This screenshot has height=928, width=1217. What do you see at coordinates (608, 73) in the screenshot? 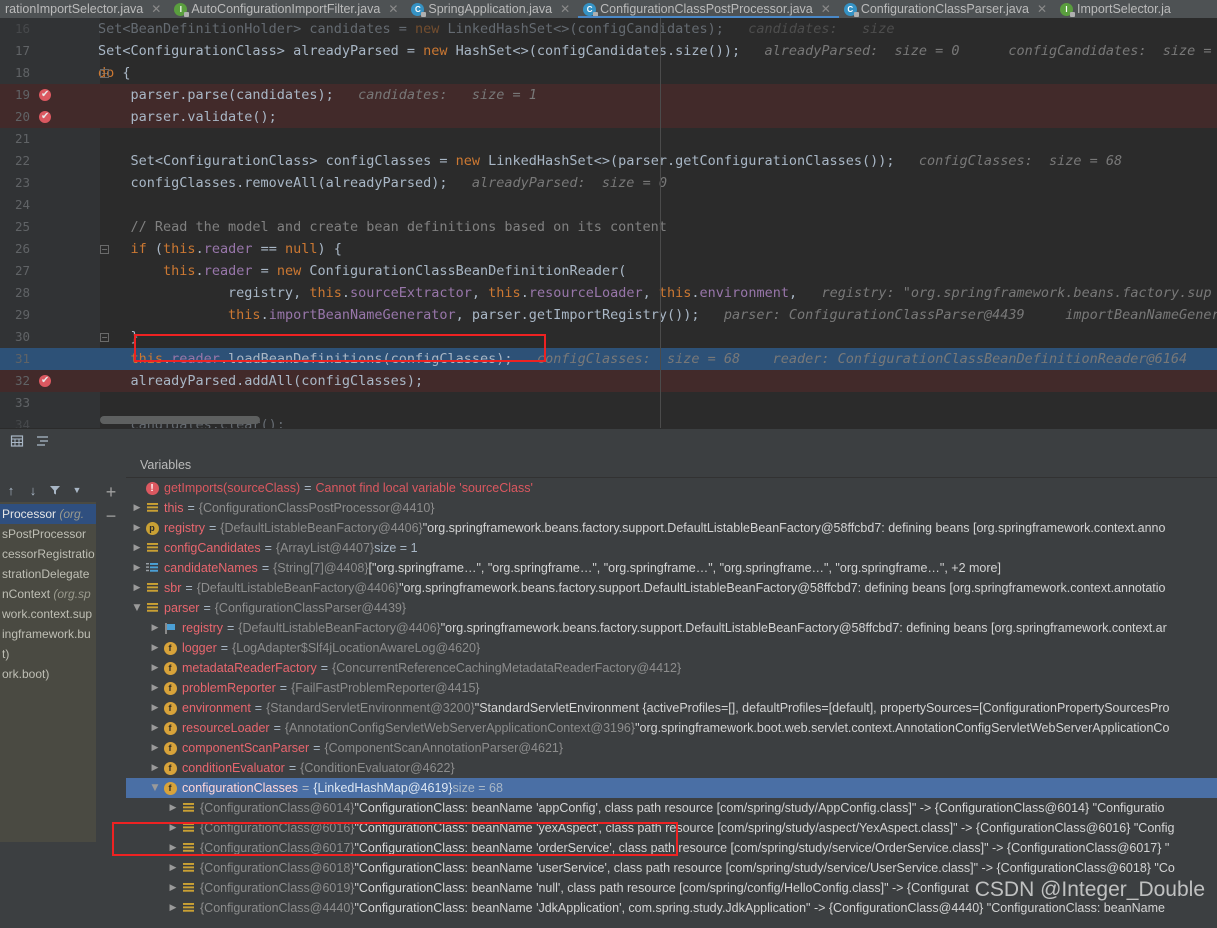
I see `code-line: 18 − do {` at bounding box center [608, 73].